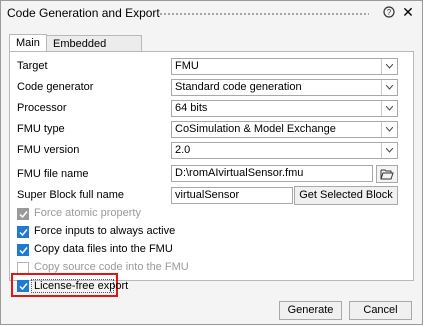 The image size is (425, 327). What do you see at coordinates (28, 43) in the screenshot?
I see `tab-main: Main` at bounding box center [28, 43].